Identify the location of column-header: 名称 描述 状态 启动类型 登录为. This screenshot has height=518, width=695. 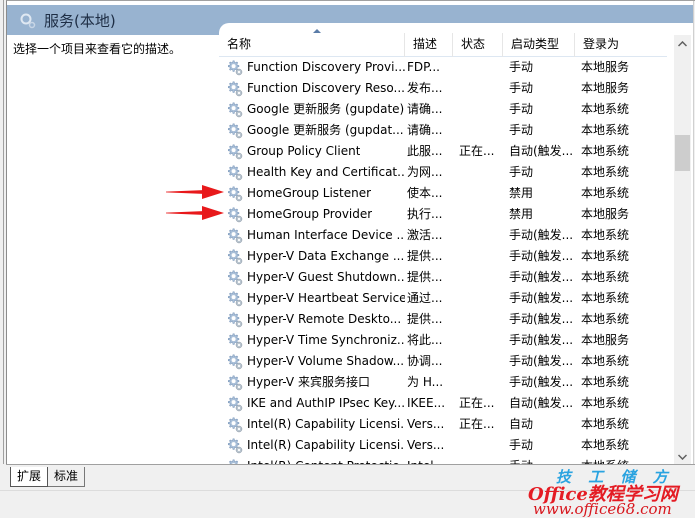
(443, 43).